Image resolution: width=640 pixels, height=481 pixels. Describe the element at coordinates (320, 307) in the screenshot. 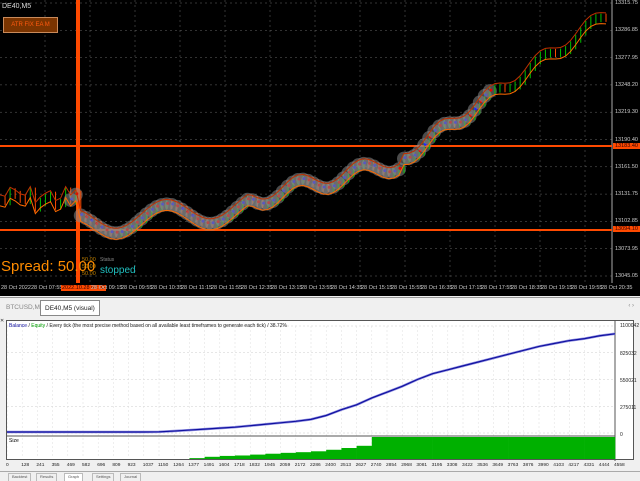

I see `chart-tabs: BTCUSD,M1 DE40,M5 (visual) ‹ ›` at that location.